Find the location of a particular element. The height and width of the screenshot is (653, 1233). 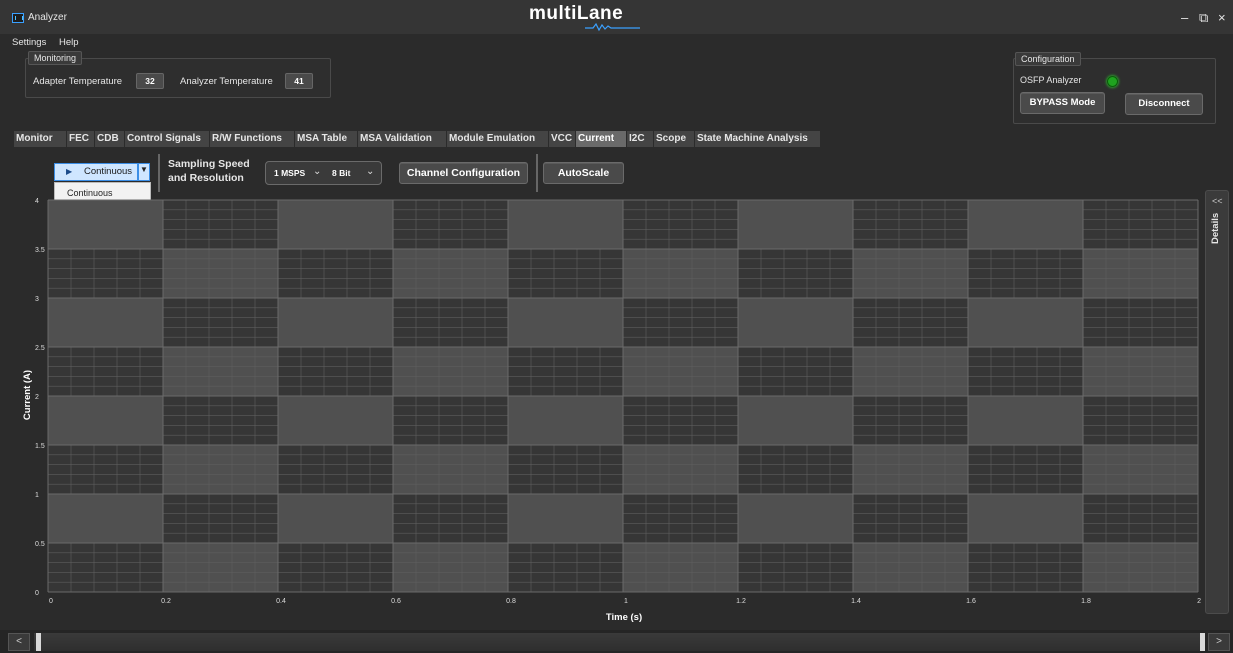

tab-vcc: VCC is located at coordinates (562, 139).